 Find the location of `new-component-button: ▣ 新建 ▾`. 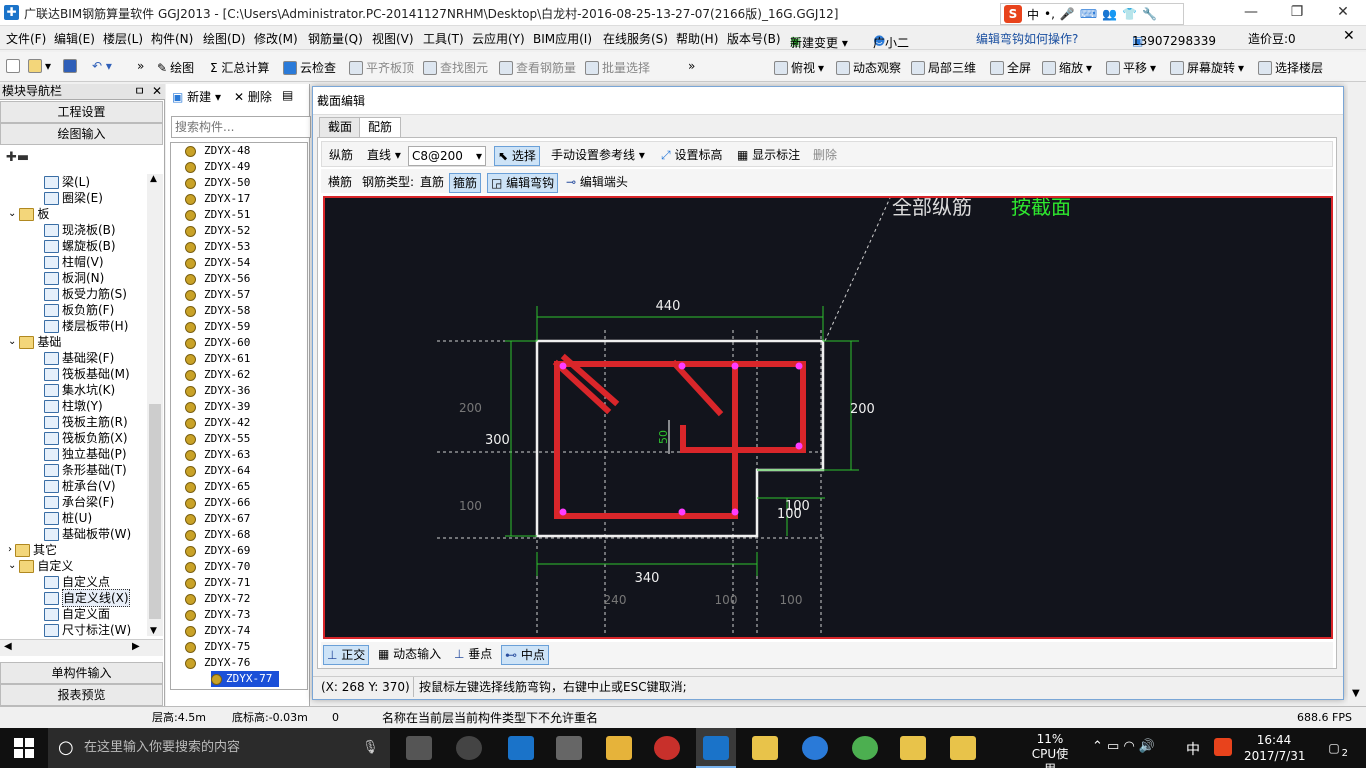

new-component-button: ▣ 新建 ▾ is located at coordinates (196, 96).